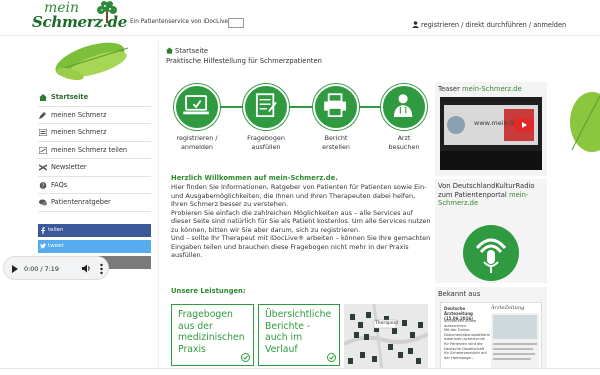  I want to click on step-register: registrieren / anmelden, so click(197, 118).